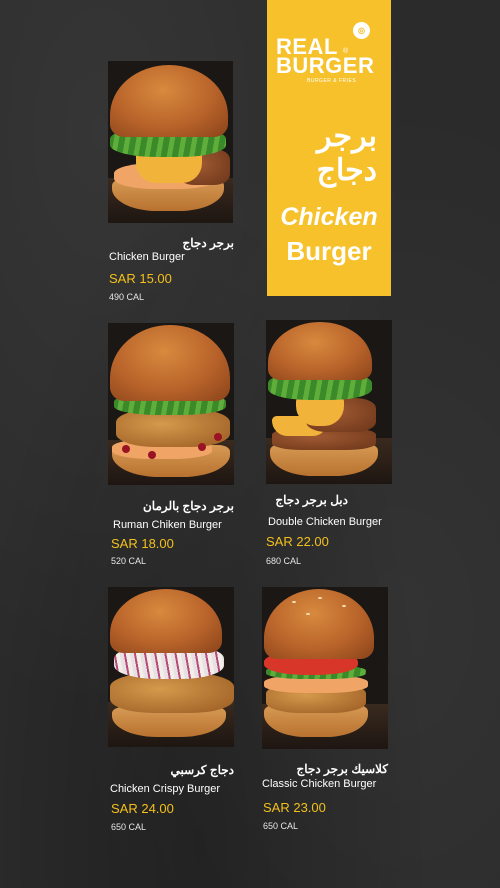 The image size is (500, 888). Describe the element at coordinates (361, 30) in the screenshot. I see `brand-logo-icon: ◎` at that location.